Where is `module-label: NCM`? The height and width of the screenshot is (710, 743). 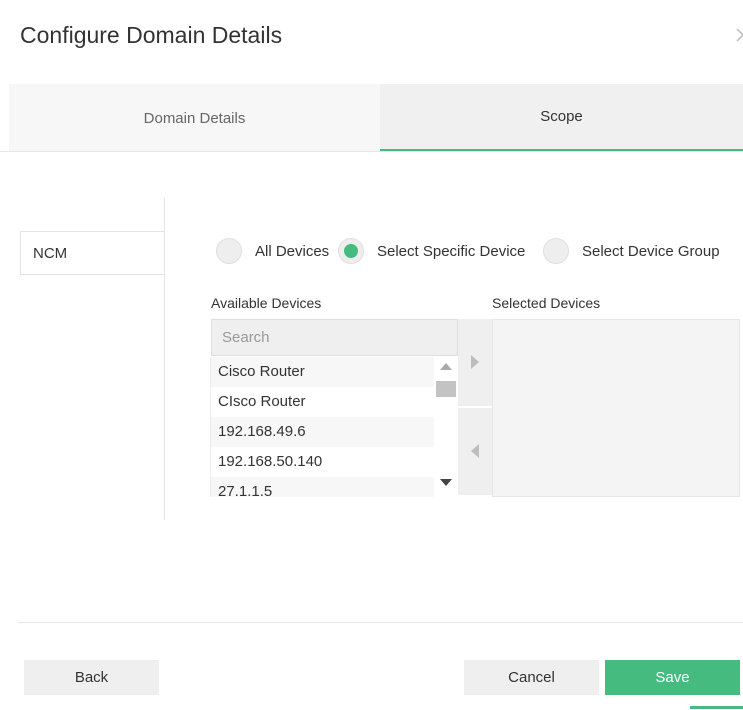
module-label: NCM is located at coordinates (50, 253).